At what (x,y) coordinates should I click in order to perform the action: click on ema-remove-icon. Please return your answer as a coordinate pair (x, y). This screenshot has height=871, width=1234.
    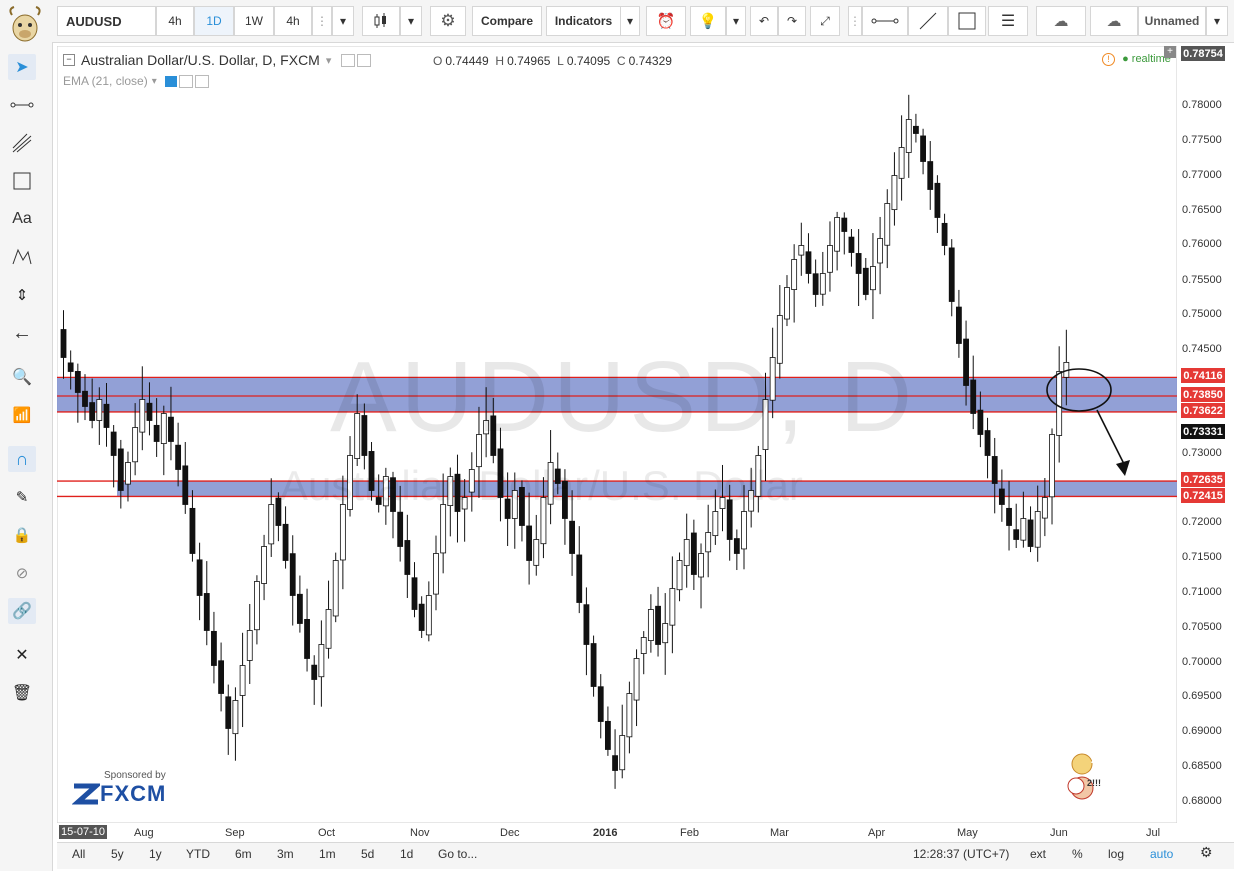
    Looking at the image, I should click on (201, 81).